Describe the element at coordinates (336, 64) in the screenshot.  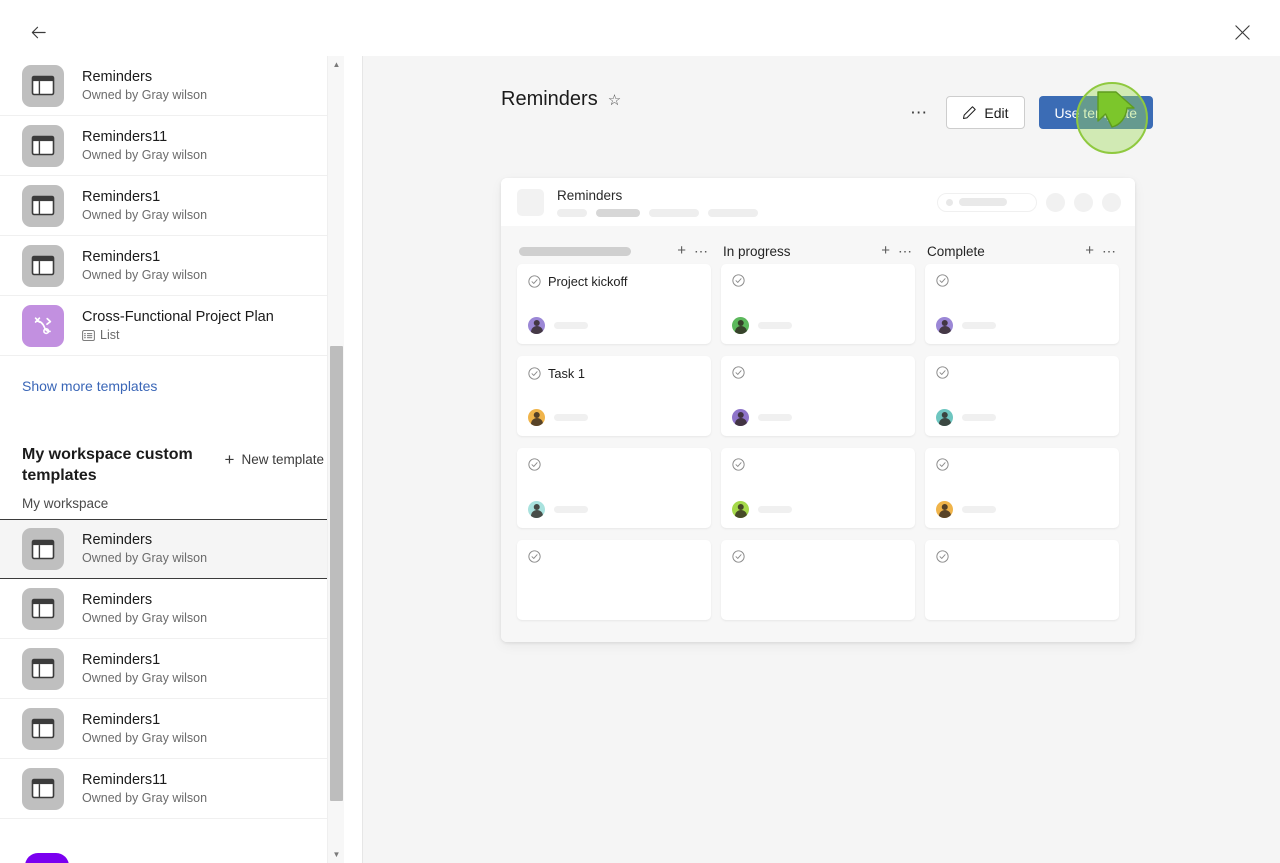
I see `scroll-up-arrow-icon: ▲` at that location.